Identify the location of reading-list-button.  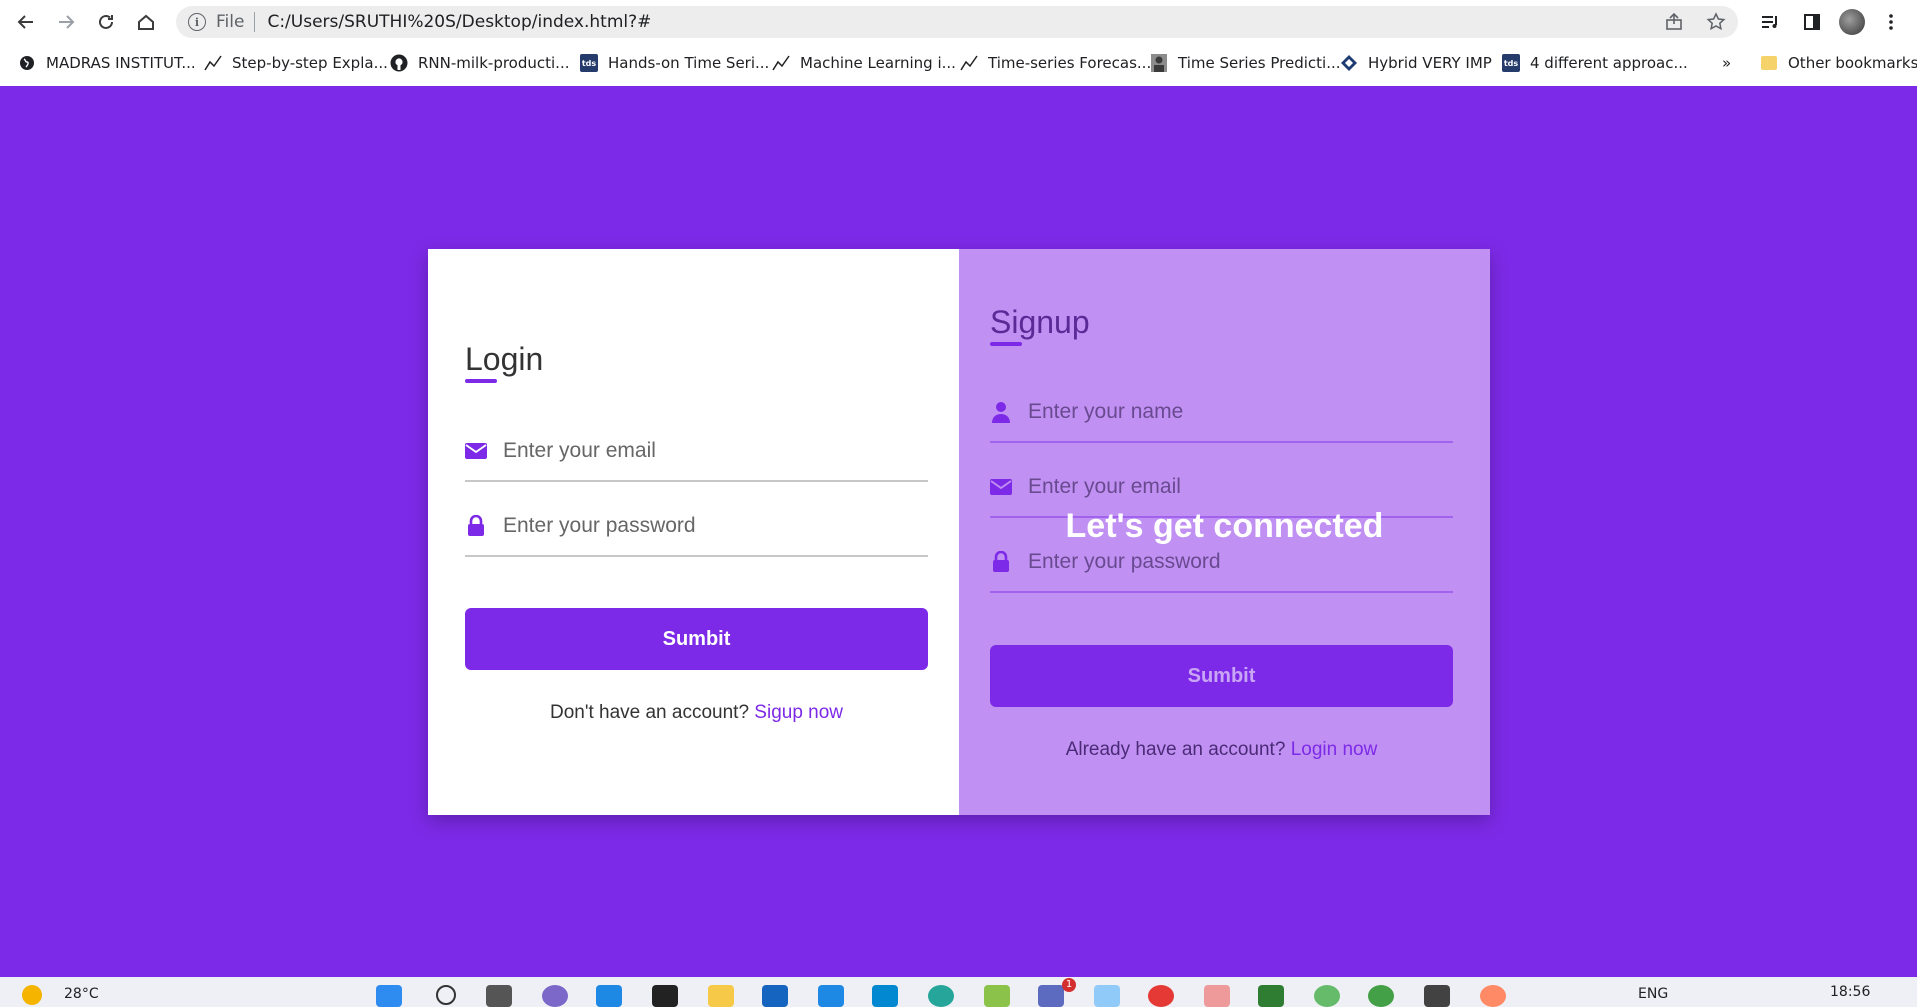
(1770, 22).